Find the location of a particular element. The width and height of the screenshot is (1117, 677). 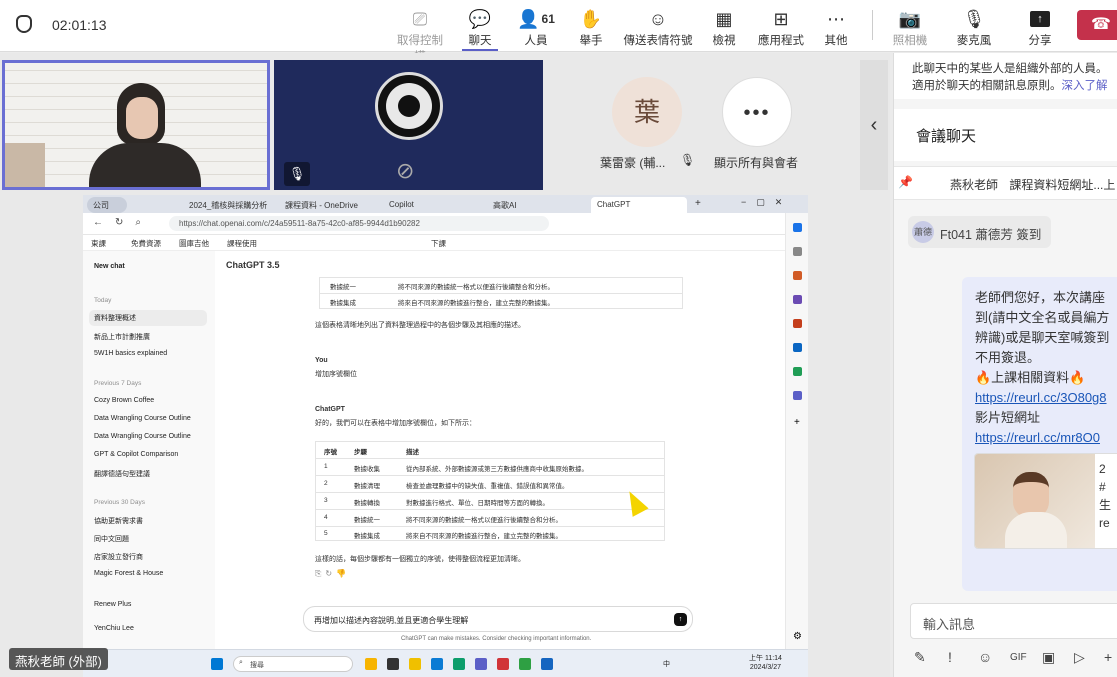

collapse-gallery-button: ‹ is located at coordinates (874, 125).